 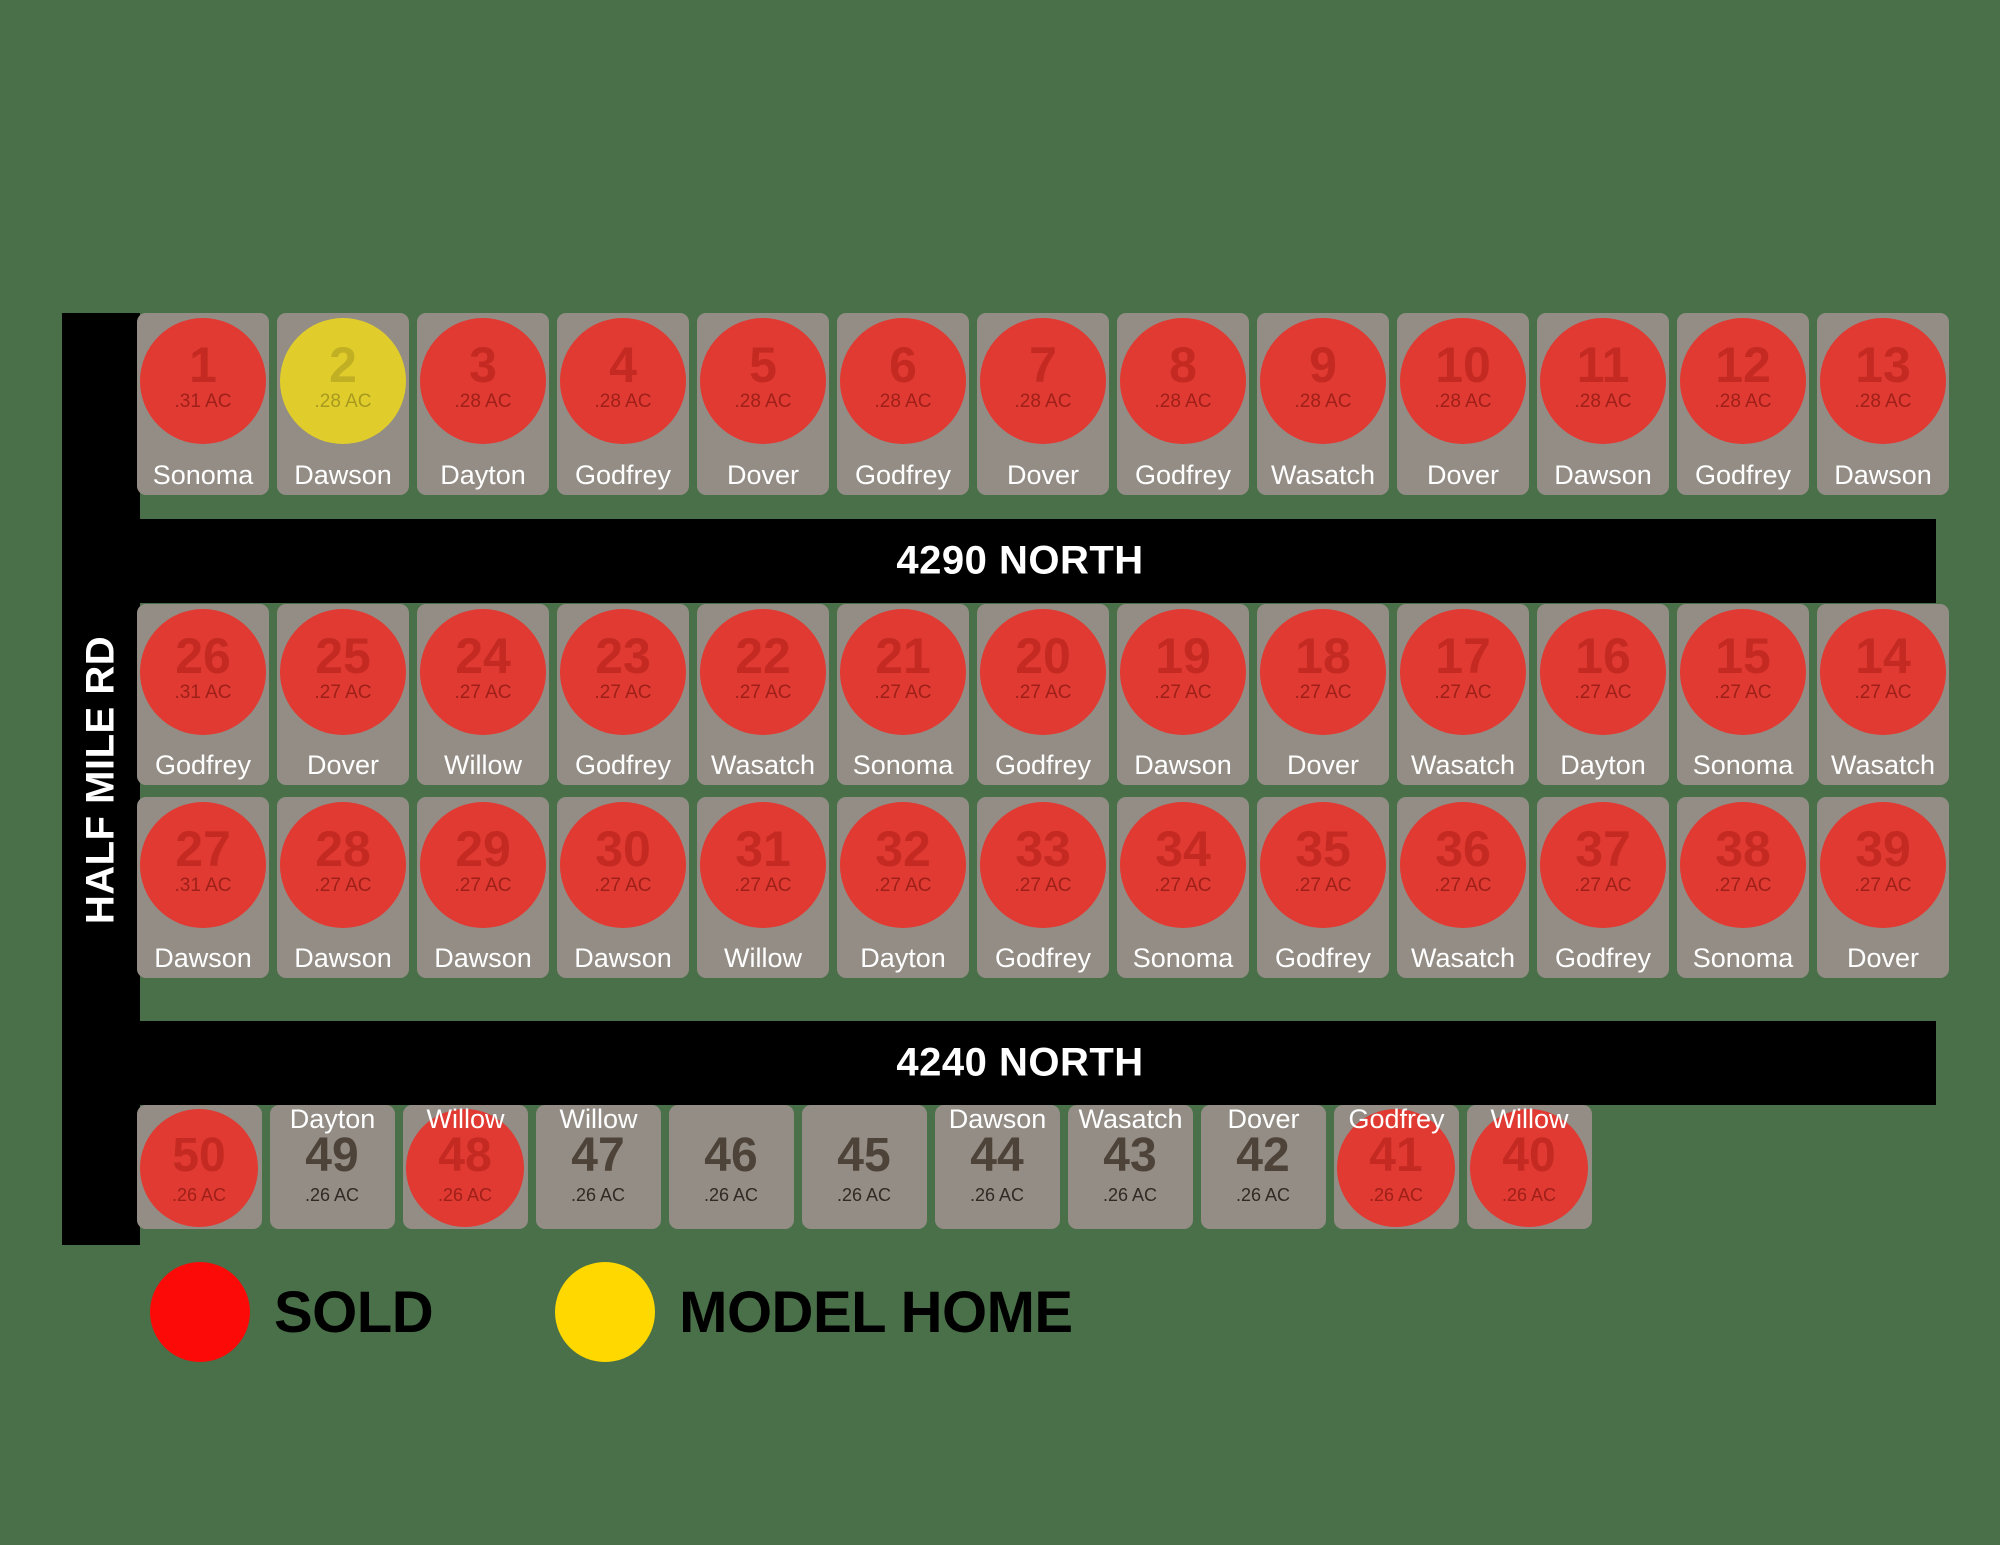 What do you see at coordinates (1883, 848) in the screenshot?
I see `lot-number: 39` at bounding box center [1883, 848].